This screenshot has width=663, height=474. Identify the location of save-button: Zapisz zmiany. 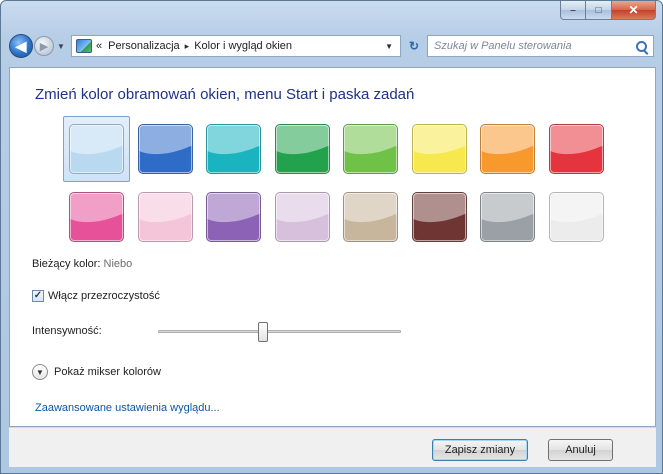
(480, 450).